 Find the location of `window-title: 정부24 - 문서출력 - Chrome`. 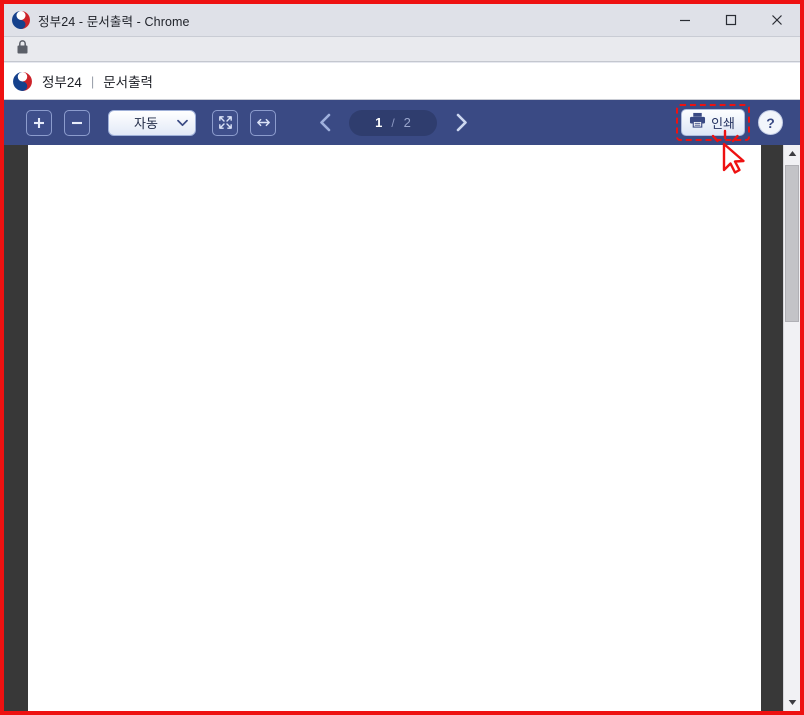

window-title: 정부24 - 문서출력 - Chrome is located at coordinates (114, 21).